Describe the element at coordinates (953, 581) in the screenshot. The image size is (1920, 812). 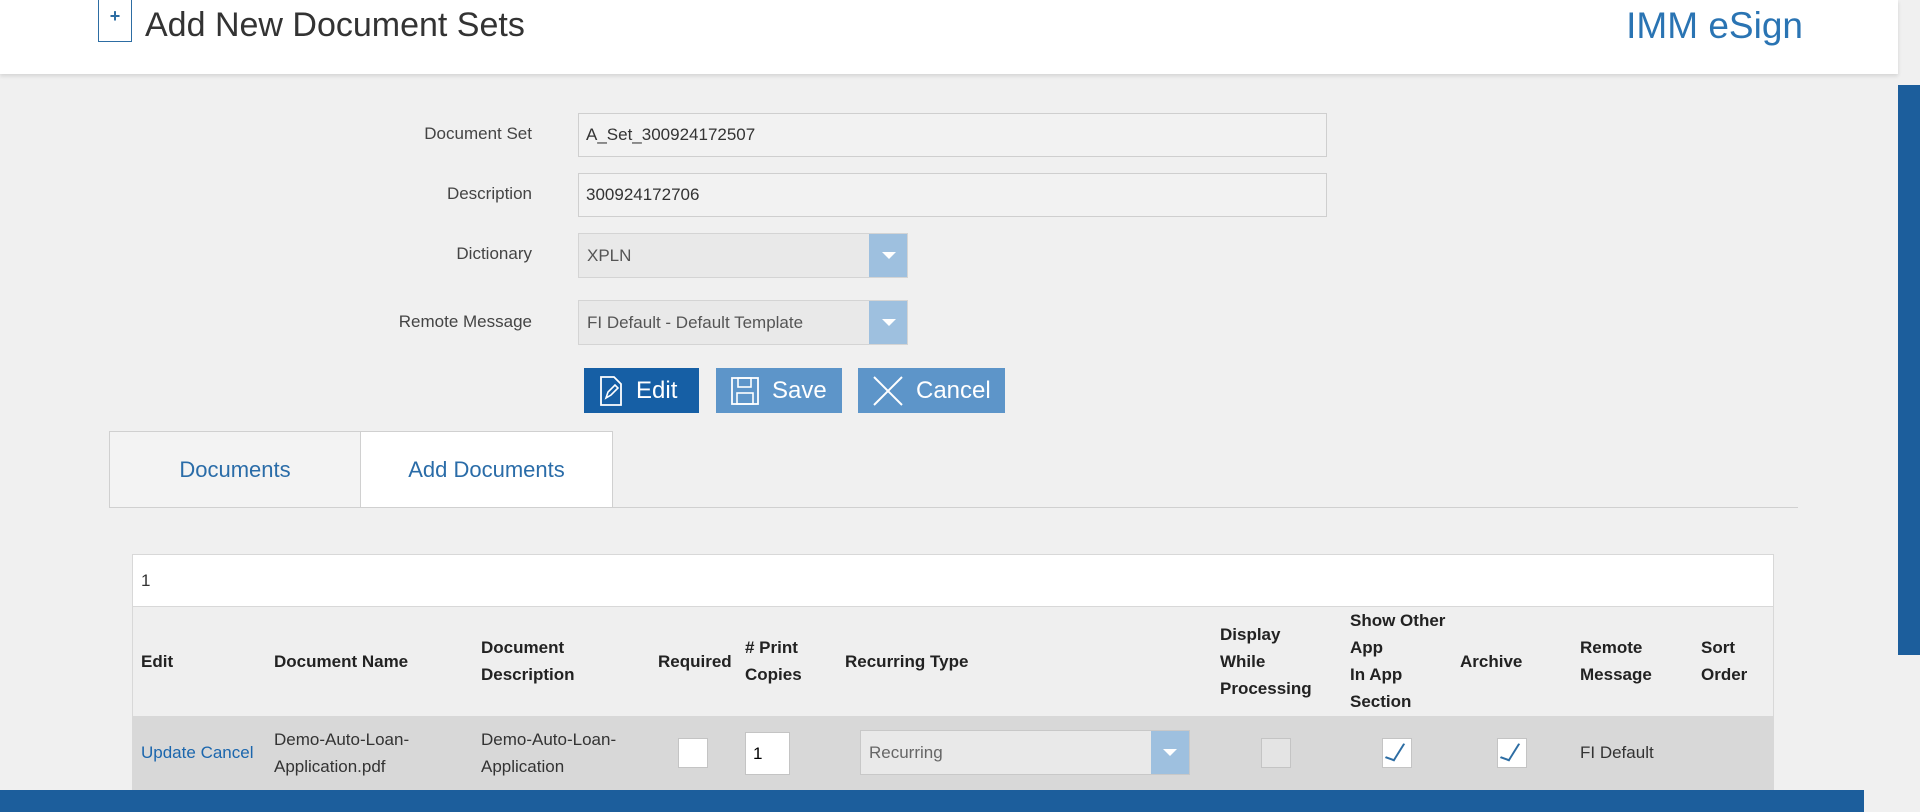
I see `grid-pager: 1` at that location.